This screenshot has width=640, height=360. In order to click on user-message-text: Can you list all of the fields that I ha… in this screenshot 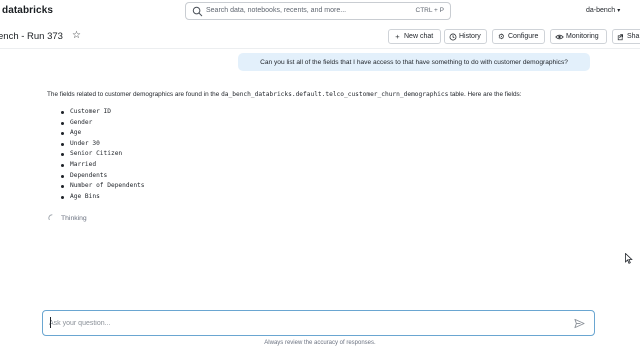, I will do `click(414, 62)`.